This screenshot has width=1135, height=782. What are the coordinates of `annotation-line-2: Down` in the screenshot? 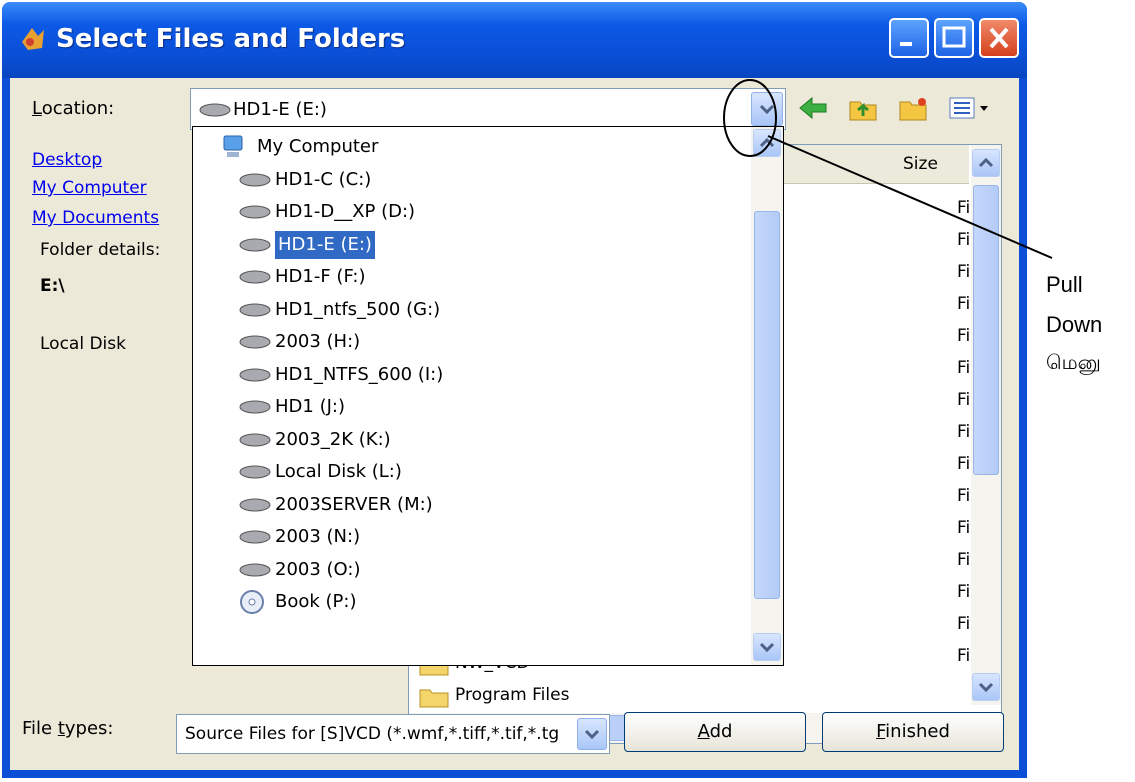 It's located at (1074, 324).